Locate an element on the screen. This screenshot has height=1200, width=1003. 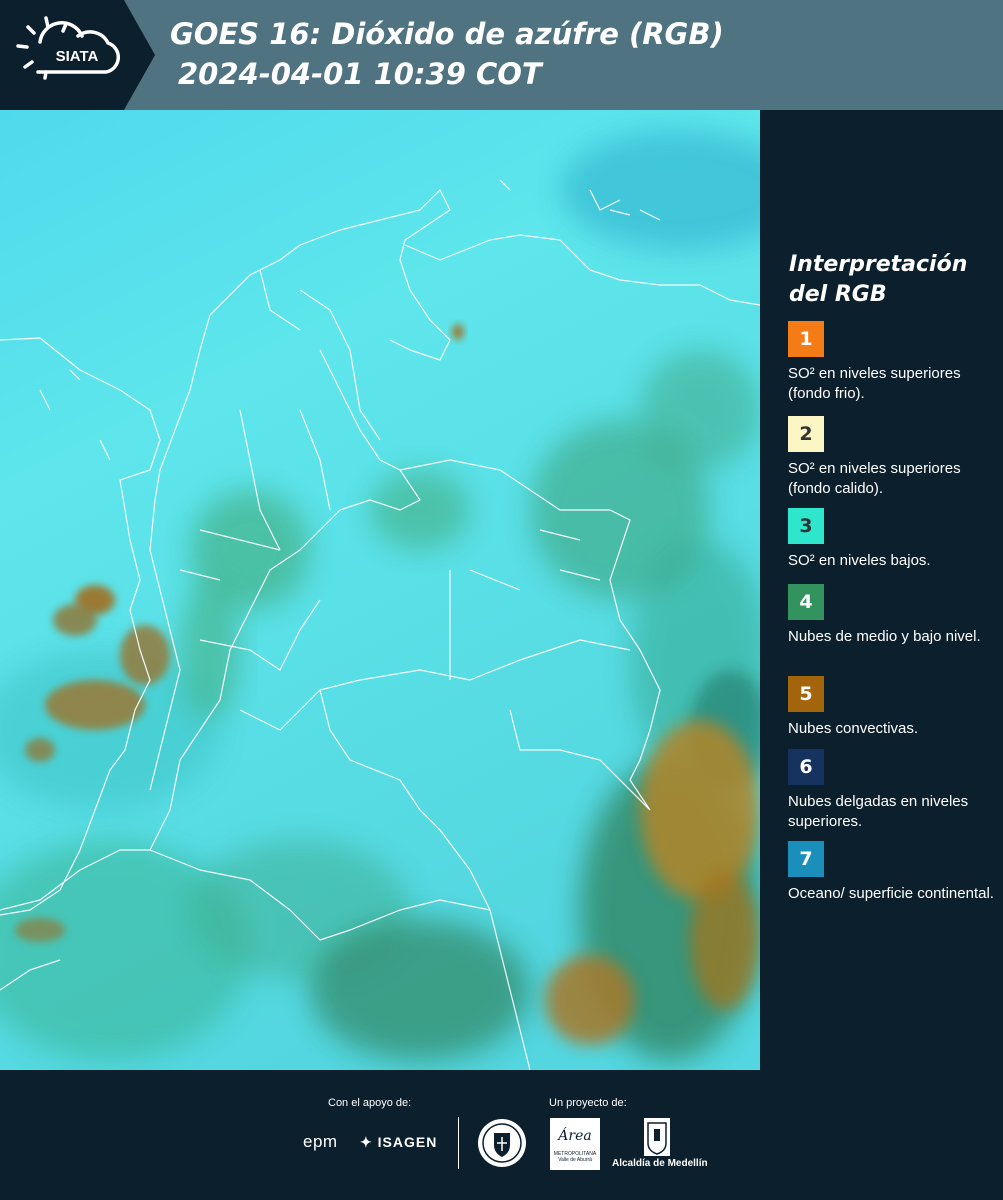
epm-logo: epm is located at coordinates (320, 1142).